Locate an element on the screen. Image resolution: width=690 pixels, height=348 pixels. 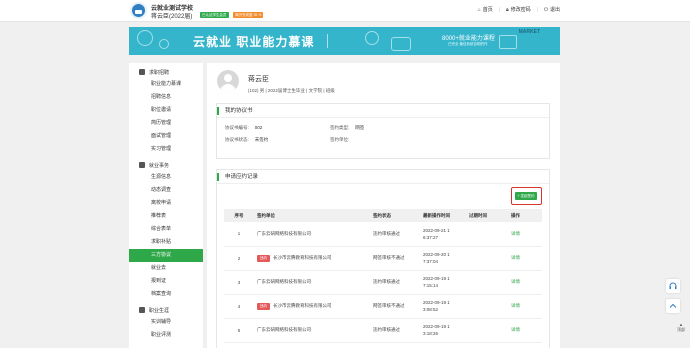
add-button-highlight: + 发起签约 is located at coordinates (526, 196).